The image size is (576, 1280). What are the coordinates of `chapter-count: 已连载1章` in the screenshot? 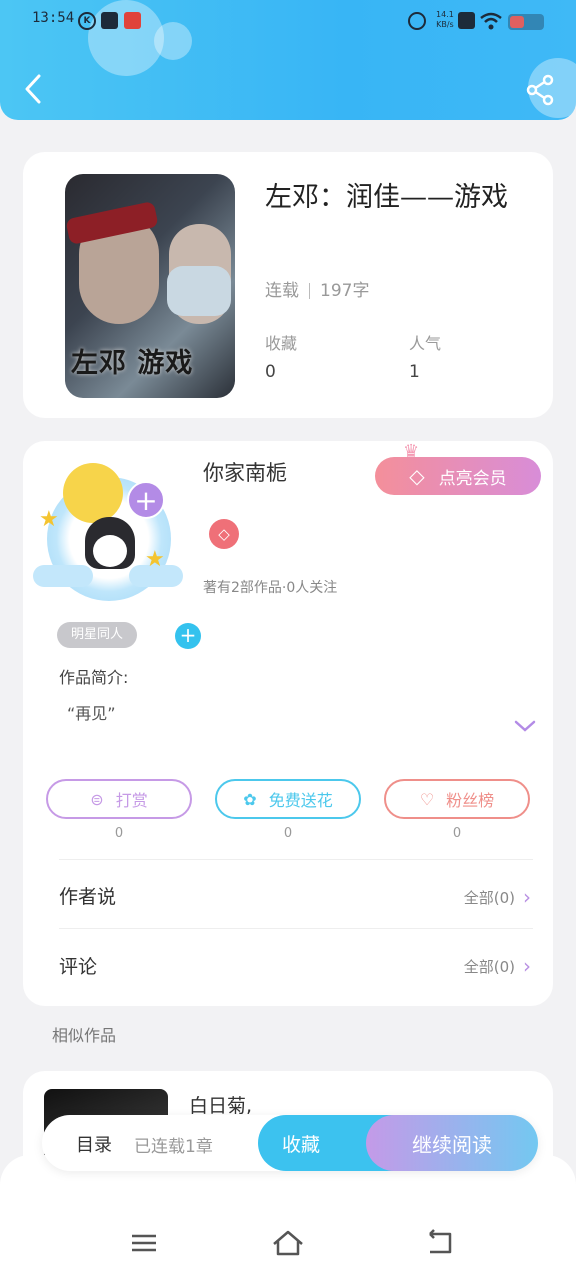 It's located at (173, 1147).